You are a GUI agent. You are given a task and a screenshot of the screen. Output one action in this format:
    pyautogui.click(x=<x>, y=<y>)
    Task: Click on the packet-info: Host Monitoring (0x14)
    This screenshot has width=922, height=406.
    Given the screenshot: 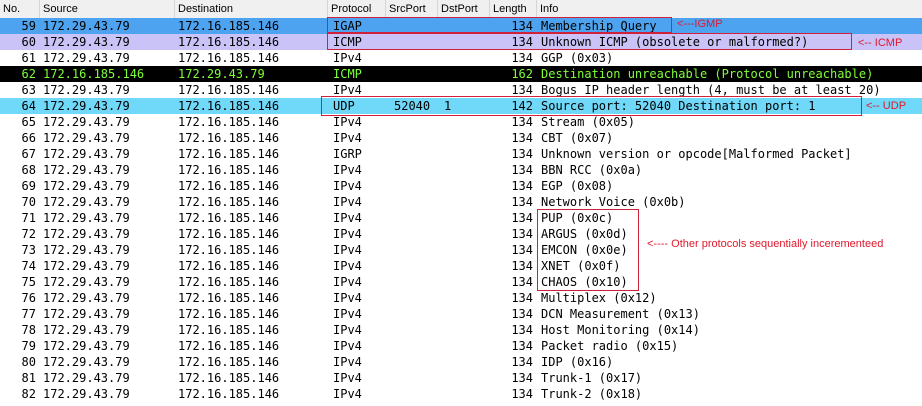 What is the action you would take?
    pyautogui.click(x=620, y=330)
    